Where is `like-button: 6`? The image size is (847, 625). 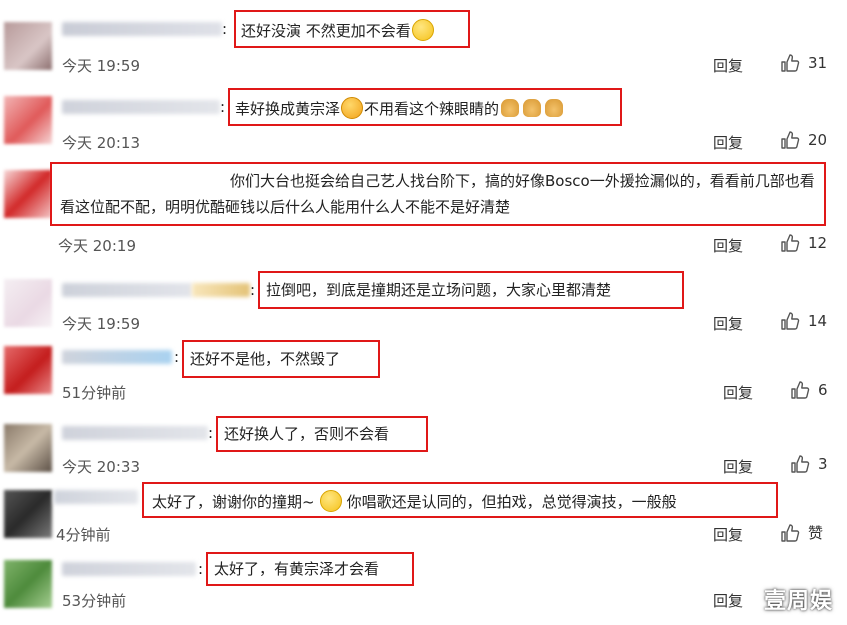
like-button: 6 is located at coordinates (809, 390).